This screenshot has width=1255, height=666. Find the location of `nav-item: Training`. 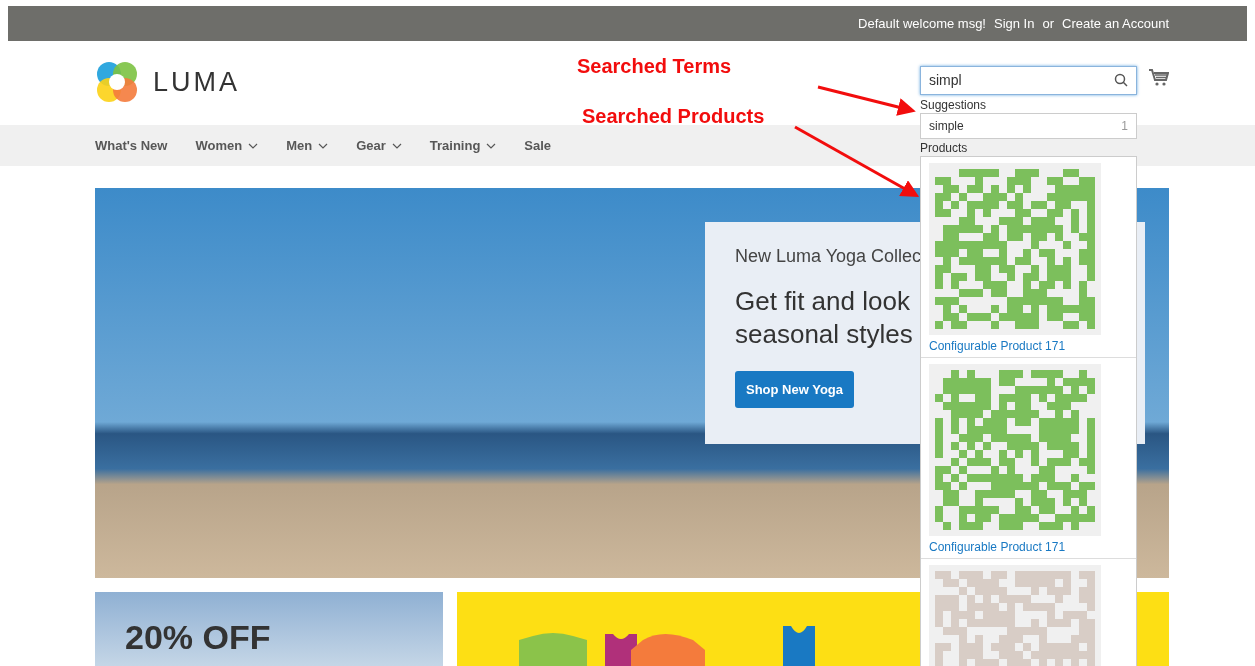

nav-item: Training is located at coordinates (463, 145).